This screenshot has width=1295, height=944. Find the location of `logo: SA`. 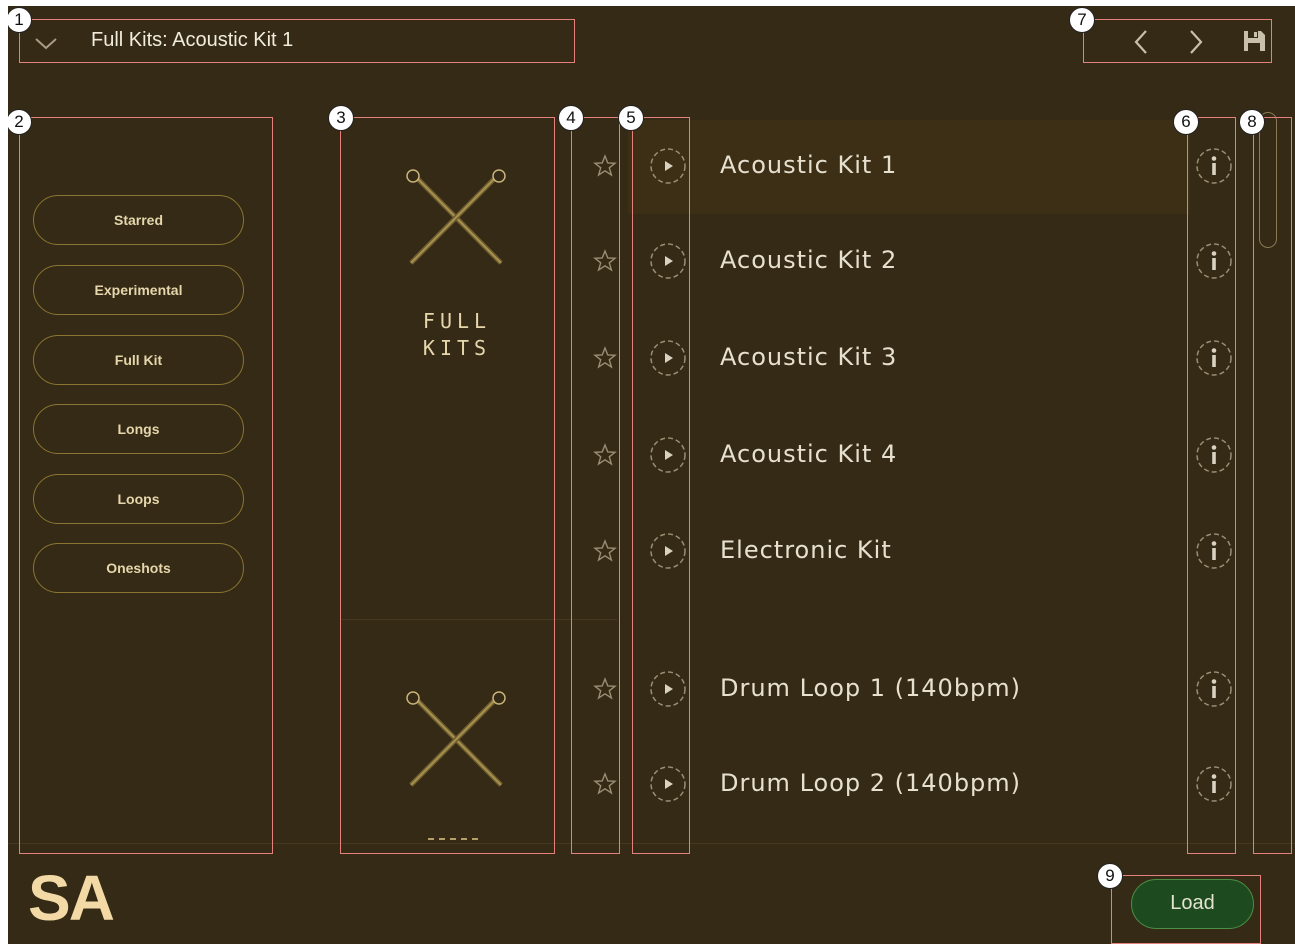

logo: SA is located at coordinates (71, 898).